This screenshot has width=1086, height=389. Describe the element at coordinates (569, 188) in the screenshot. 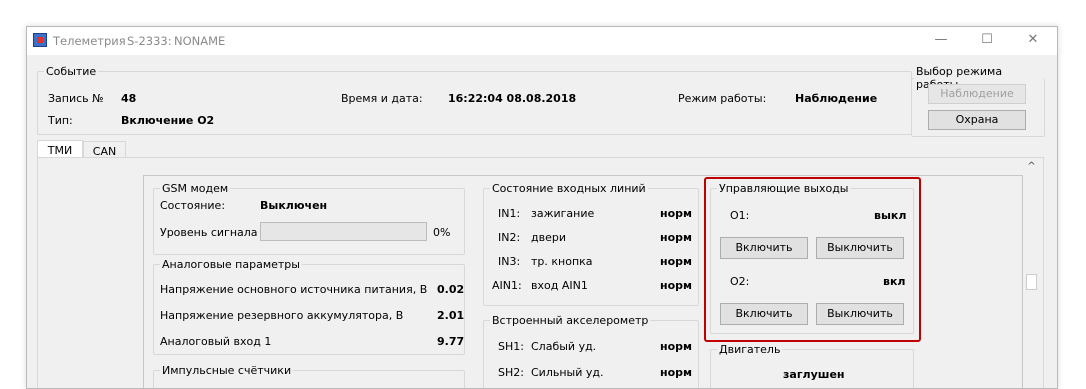

I see `input-lines-legend: Состояние входных линий` at that location.